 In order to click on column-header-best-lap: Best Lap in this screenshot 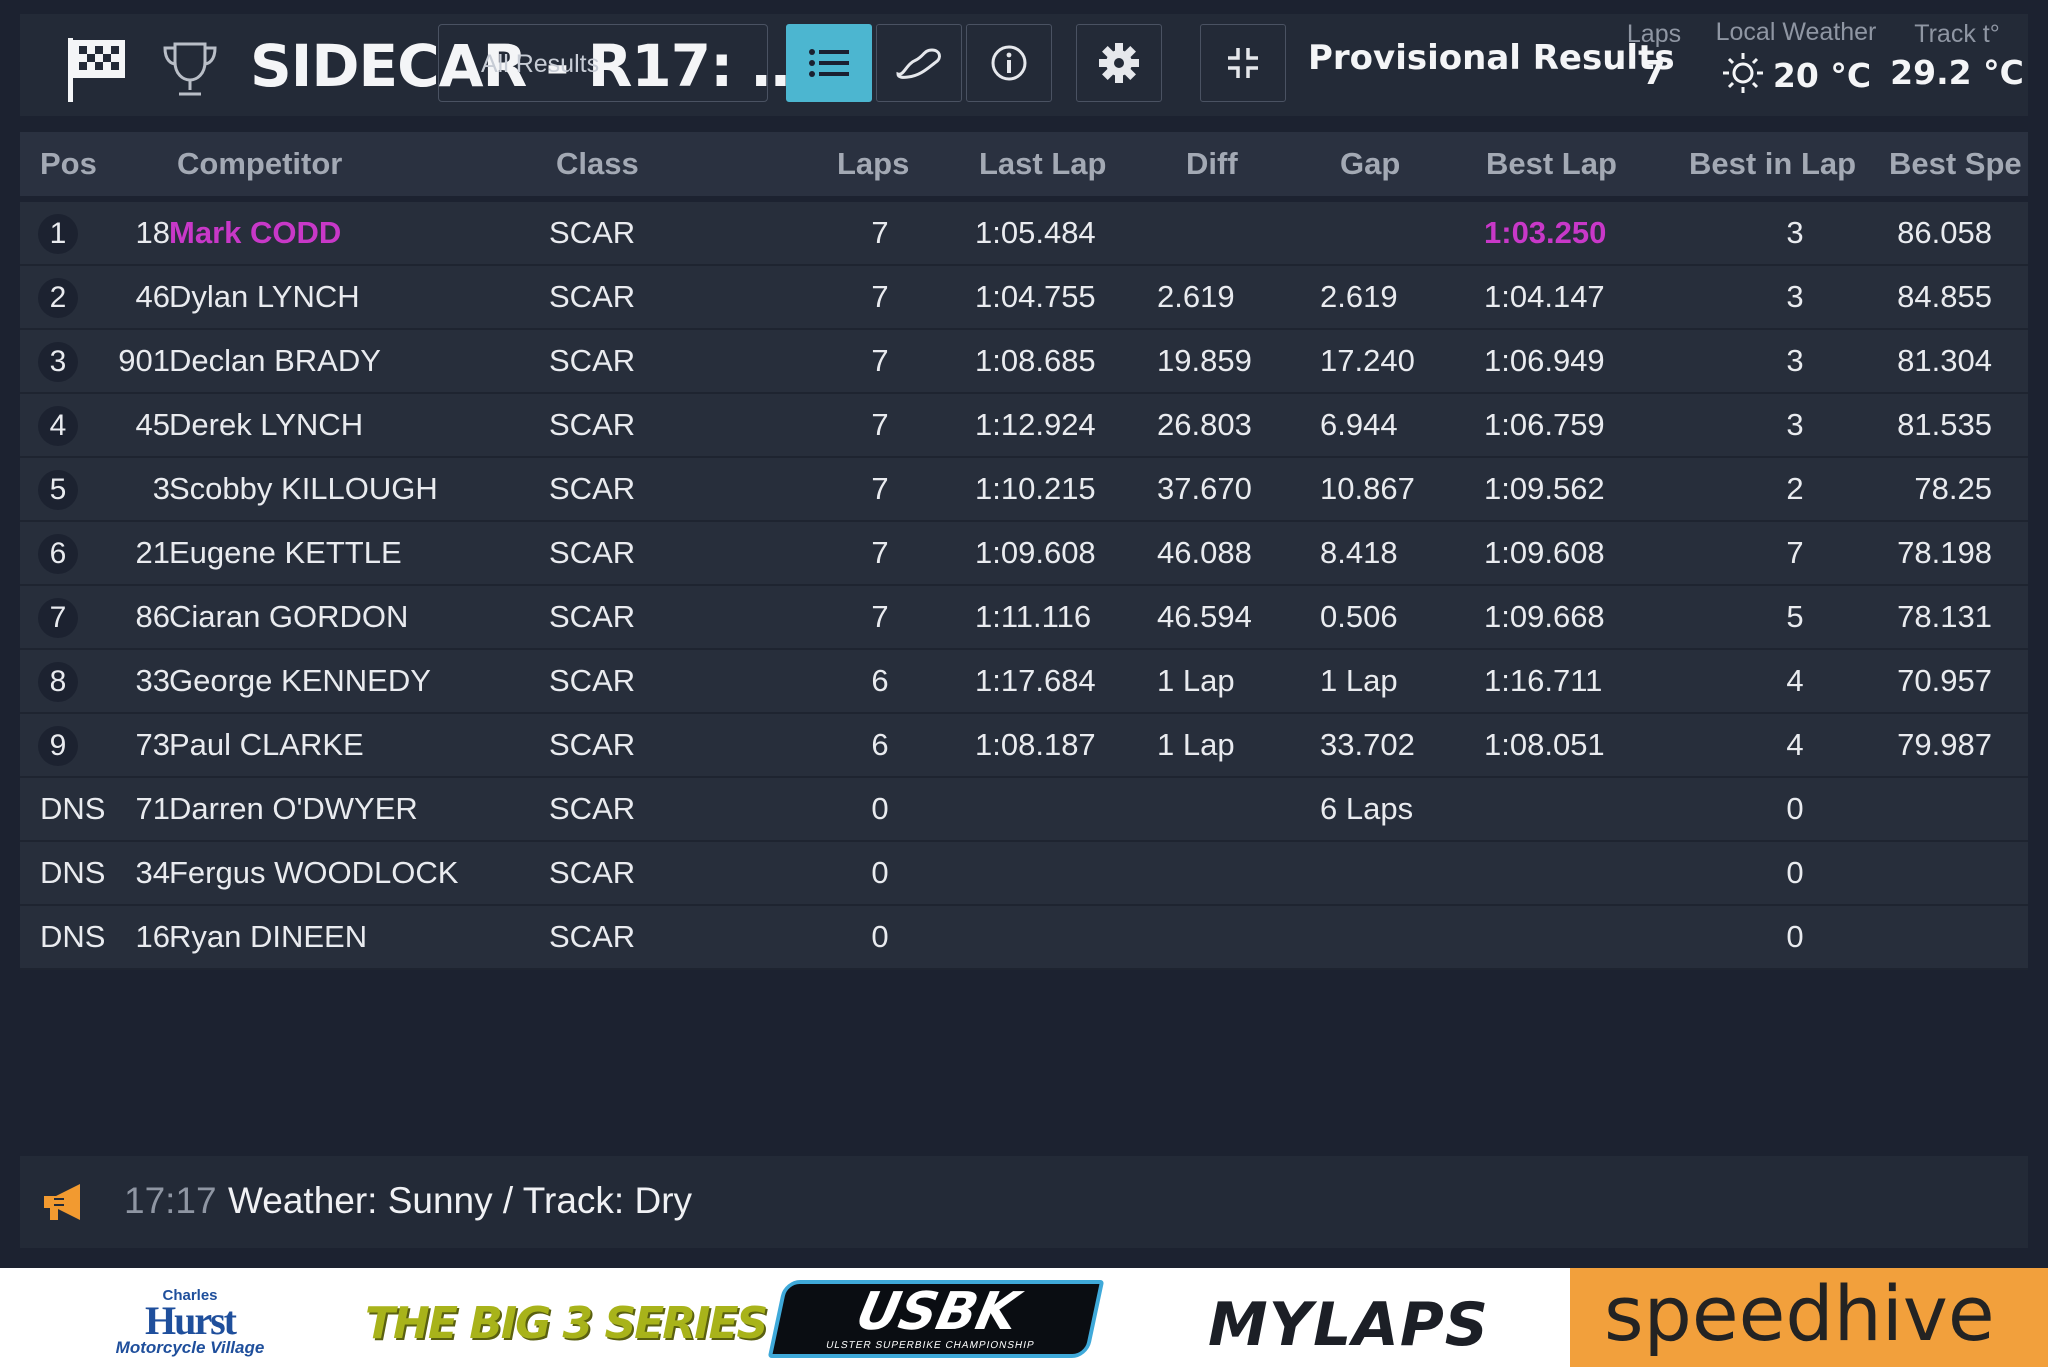, I will do `click(1551, 164)`.